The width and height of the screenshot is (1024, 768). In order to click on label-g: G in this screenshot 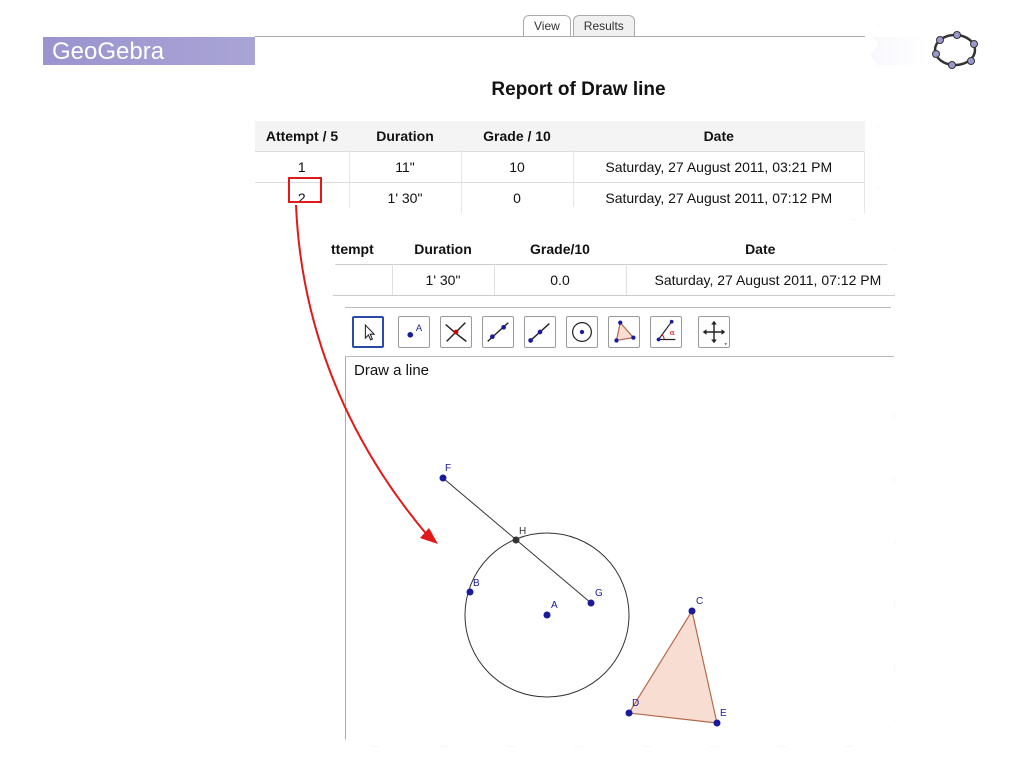, I will do `click(599, 593)`.